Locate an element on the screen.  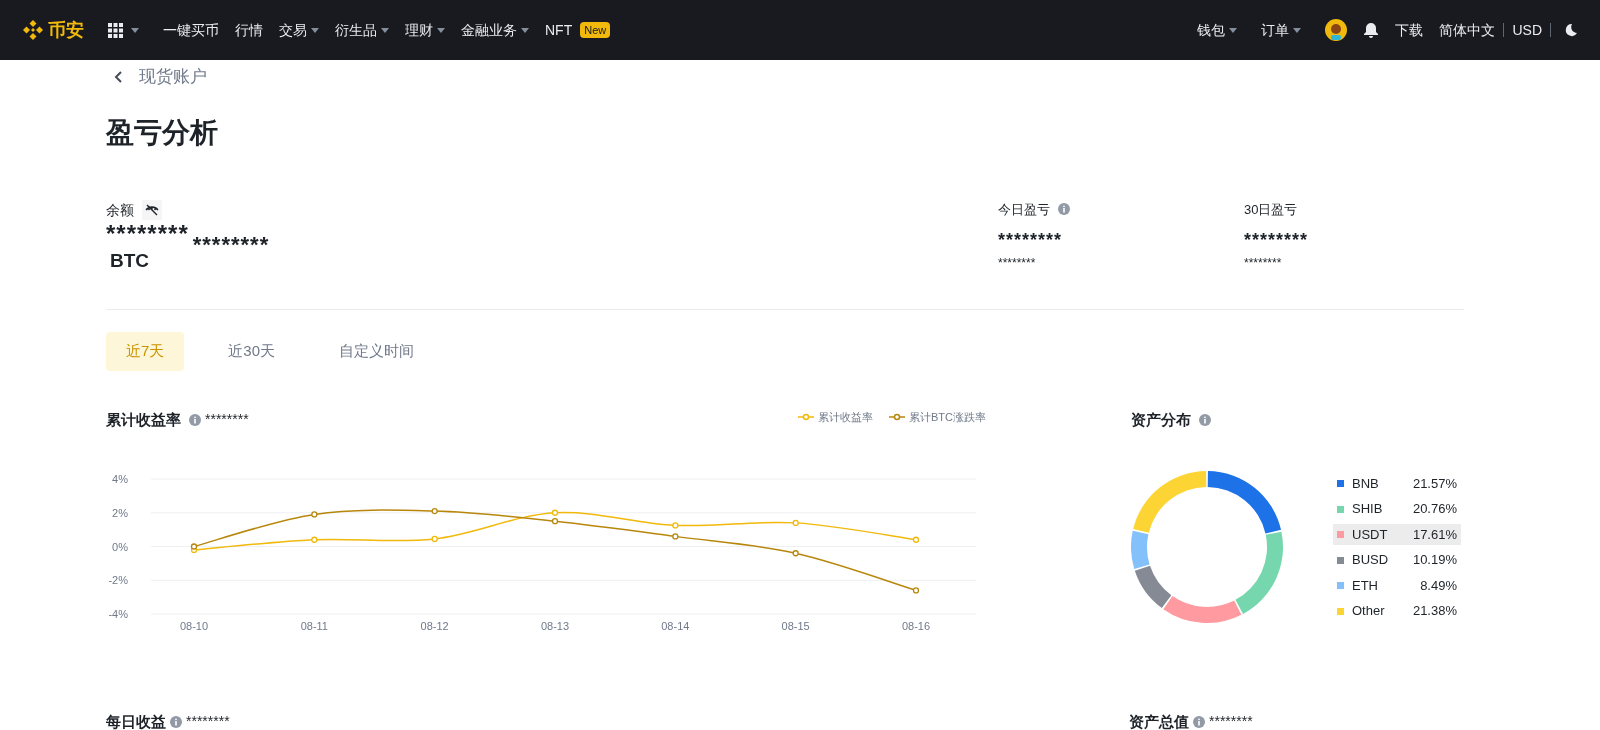
x-tick-label: 08-15 is located at coordinates (795, 626).